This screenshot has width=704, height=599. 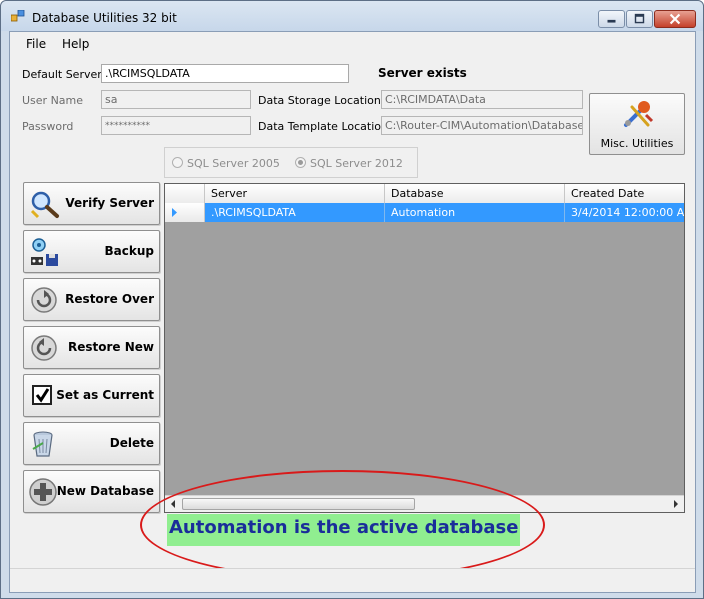 What do you see at coordinates (36, 44) in the screenshot?
I see `menu-file: File` at bounding box center [36, 44].